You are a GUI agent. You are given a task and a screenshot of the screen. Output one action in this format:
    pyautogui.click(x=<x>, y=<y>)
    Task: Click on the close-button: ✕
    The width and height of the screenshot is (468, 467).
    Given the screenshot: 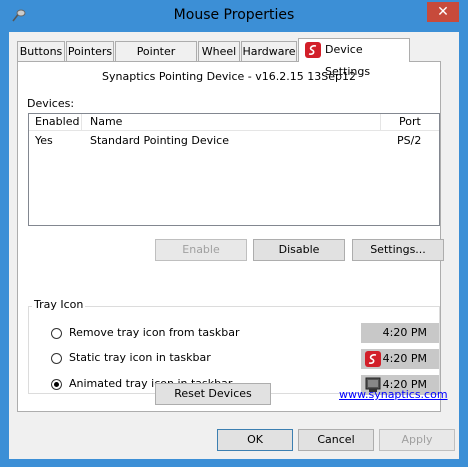 What is the action you would take?
    pyautogui.click(x=443, y=12)
    